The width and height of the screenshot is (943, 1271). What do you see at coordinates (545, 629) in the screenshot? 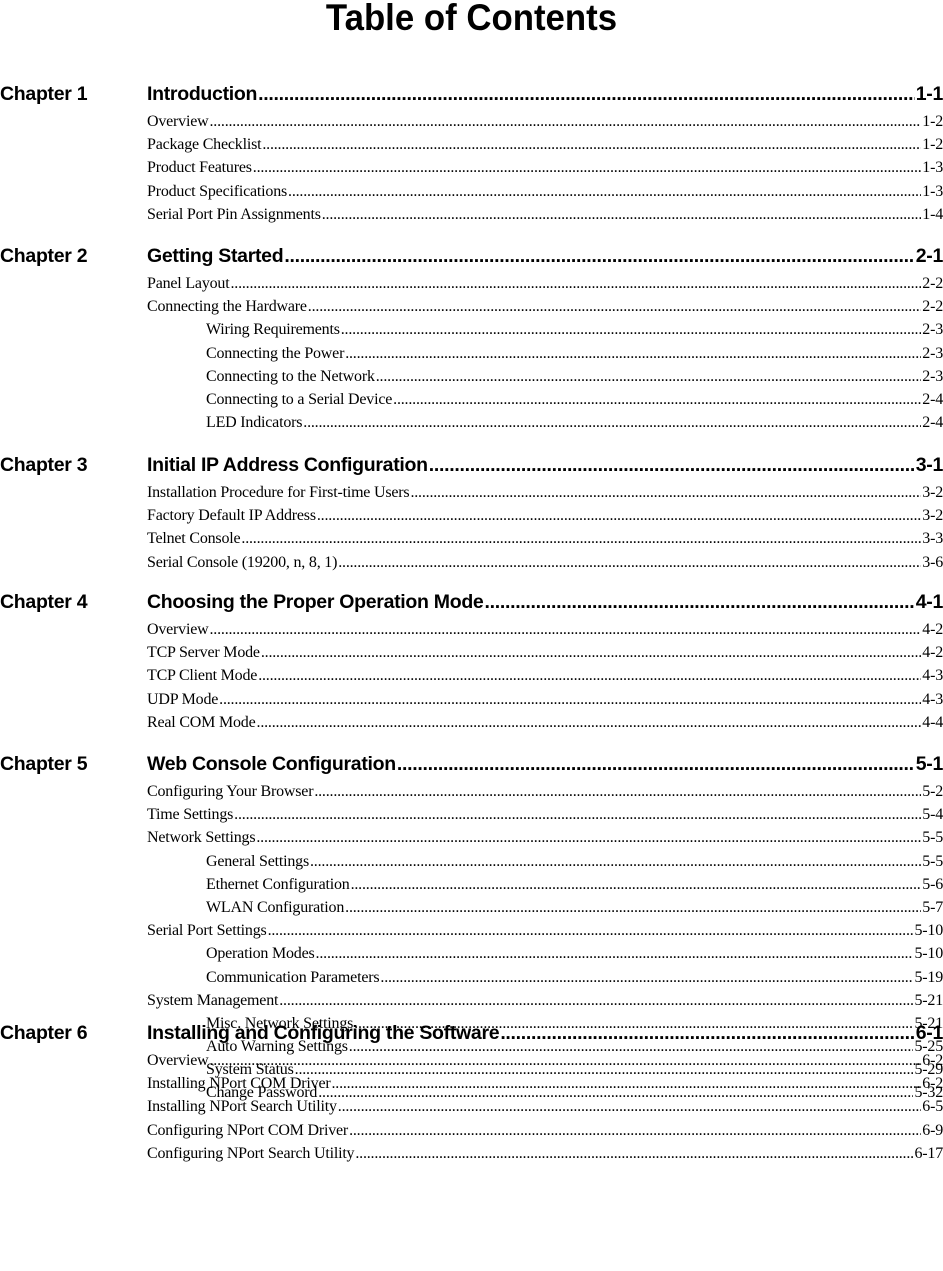
I see `toc-section-entry: Overview 4-2` at bounding box center [545, 629].